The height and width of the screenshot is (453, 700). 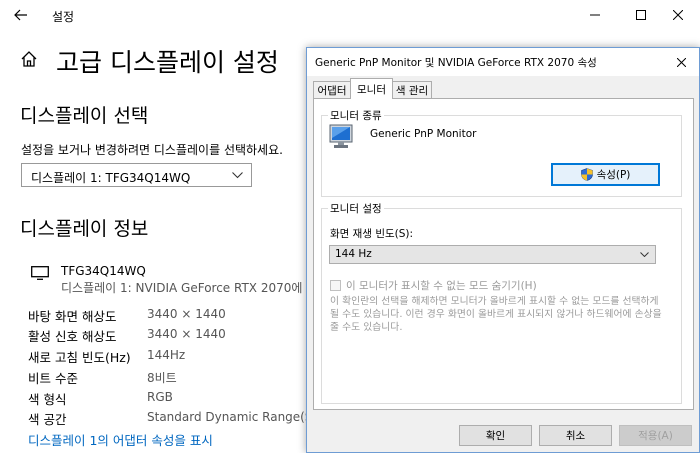 I want to click on hide-modes-checkbox, so click(x=335, y=285).